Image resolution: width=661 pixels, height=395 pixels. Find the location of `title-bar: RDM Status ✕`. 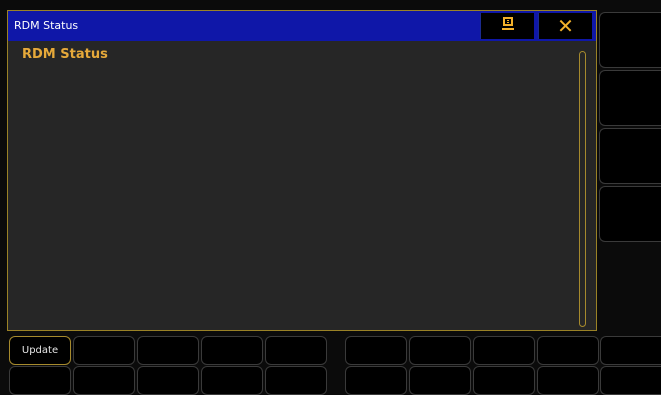

title-bar: RDM Status ✕ is located at coordinates (302, 26).